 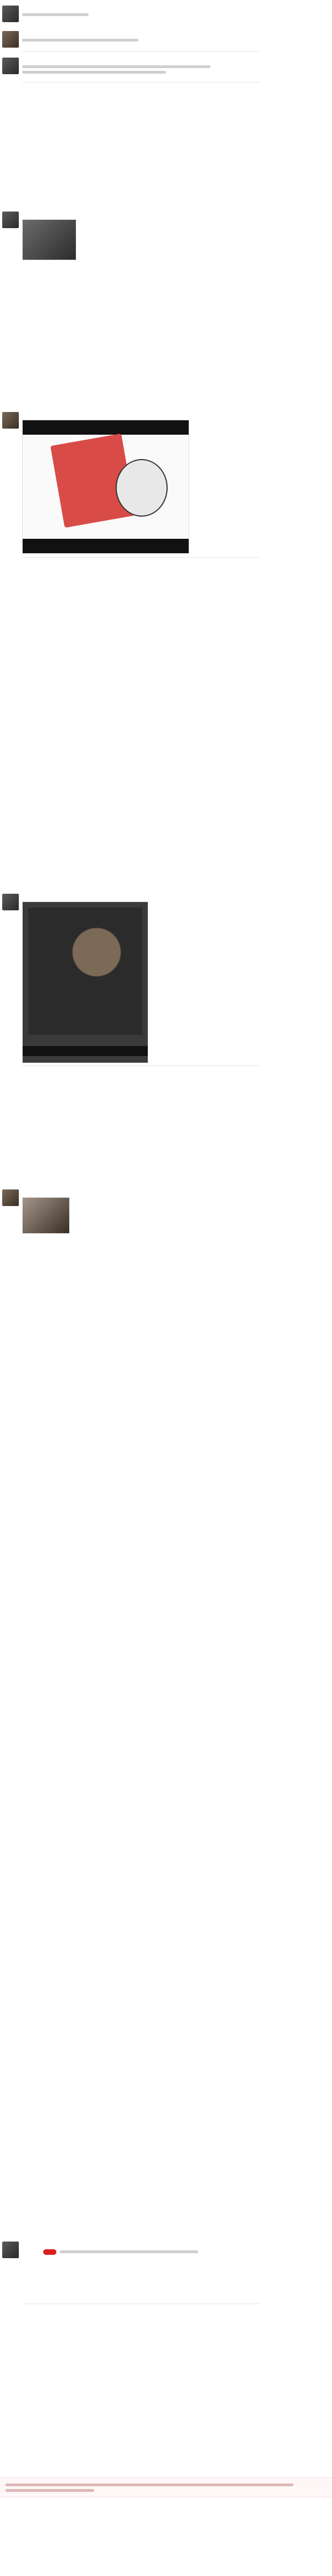 I want to click on footer-notice, so click(x=166, y=2487).